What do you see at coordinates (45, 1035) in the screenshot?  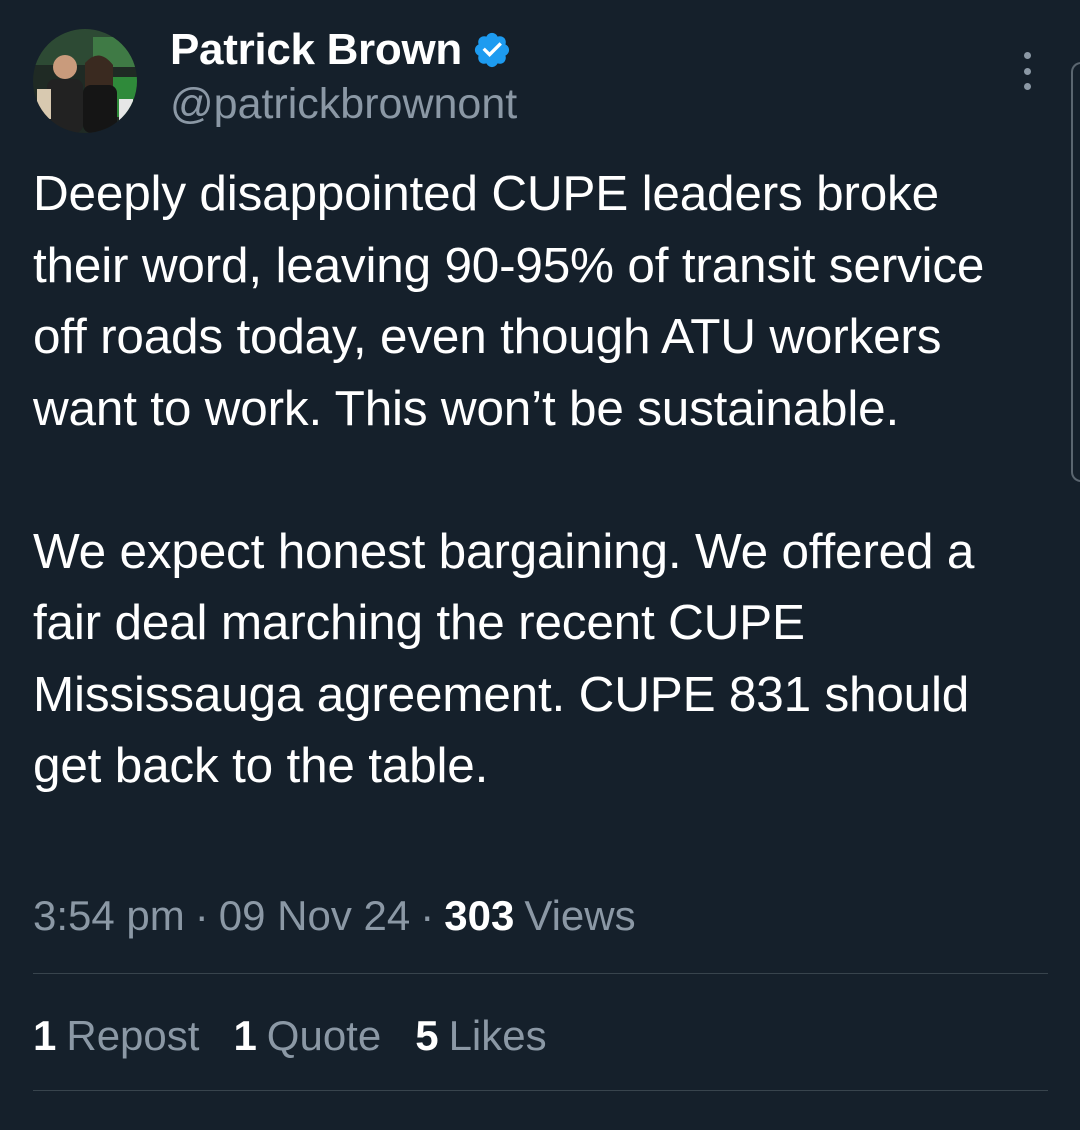 I see `reposts-count: 1` at bounding box center [45, 1035].